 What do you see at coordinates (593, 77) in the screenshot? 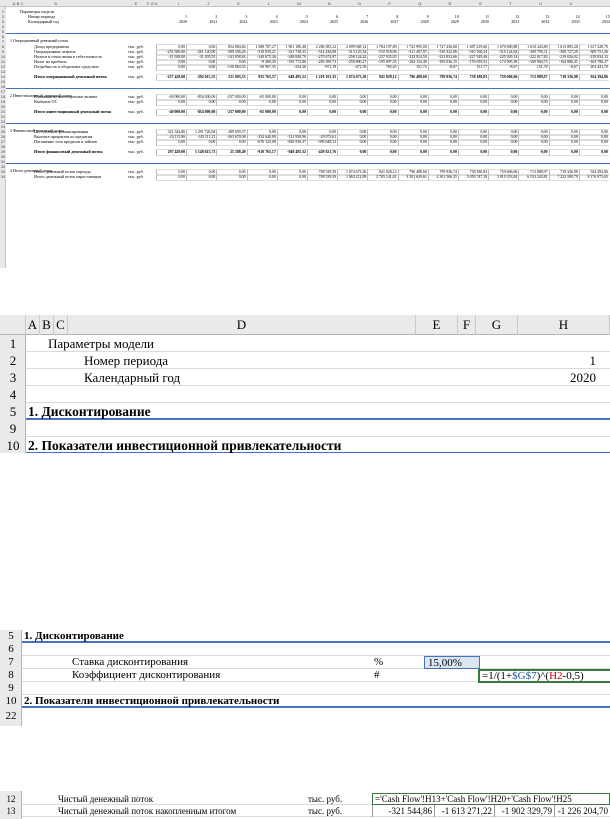
I see `value-cell: 924 394,86` at bounding box center [593, 77].